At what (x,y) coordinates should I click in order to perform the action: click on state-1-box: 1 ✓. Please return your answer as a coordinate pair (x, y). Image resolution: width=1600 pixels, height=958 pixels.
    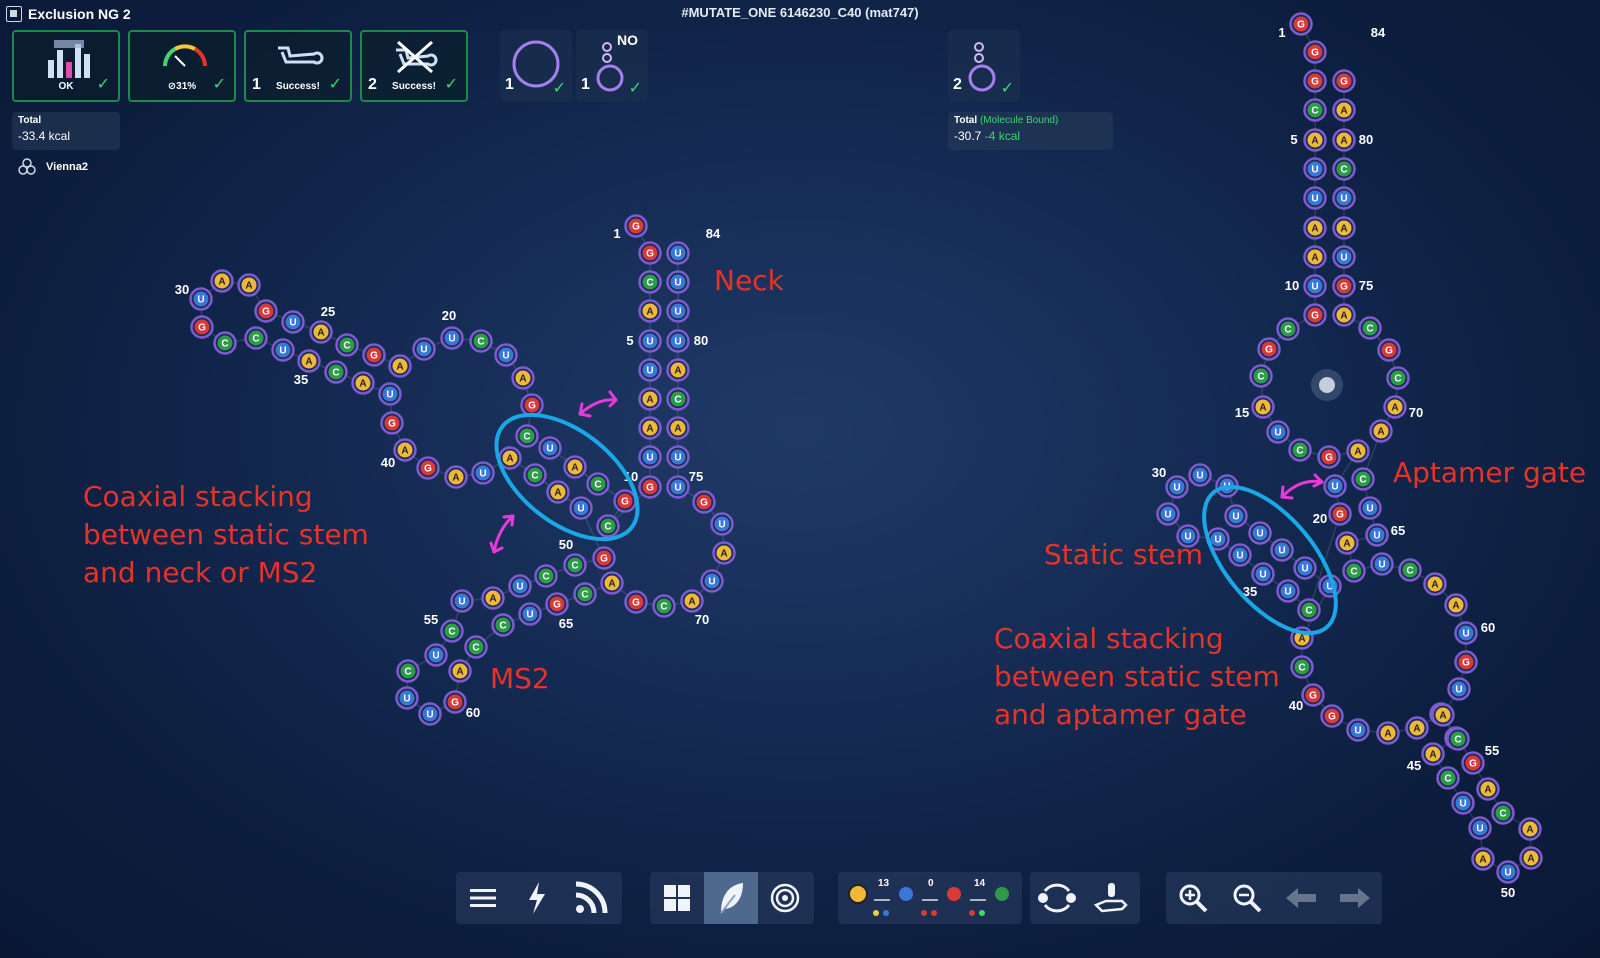
    Looking at the image, I should click on (536, 66).